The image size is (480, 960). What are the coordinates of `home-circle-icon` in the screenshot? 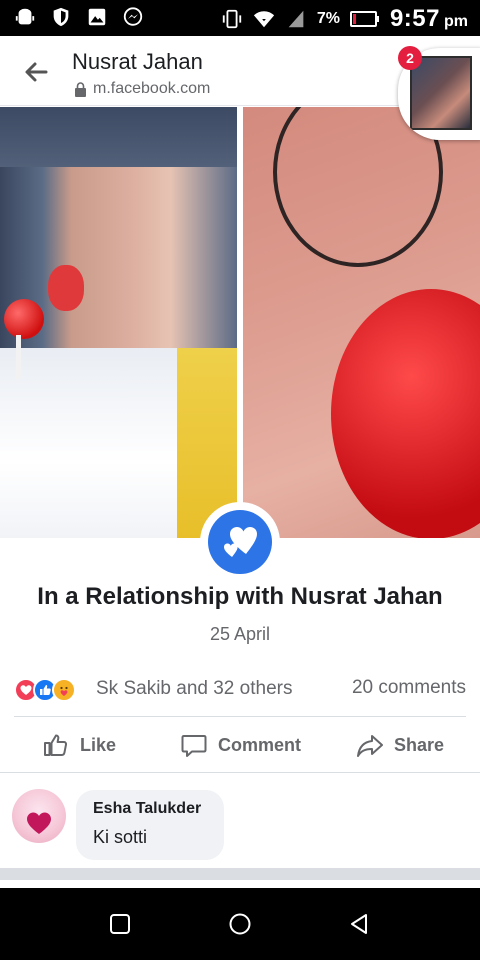 It's located at (240, 924).